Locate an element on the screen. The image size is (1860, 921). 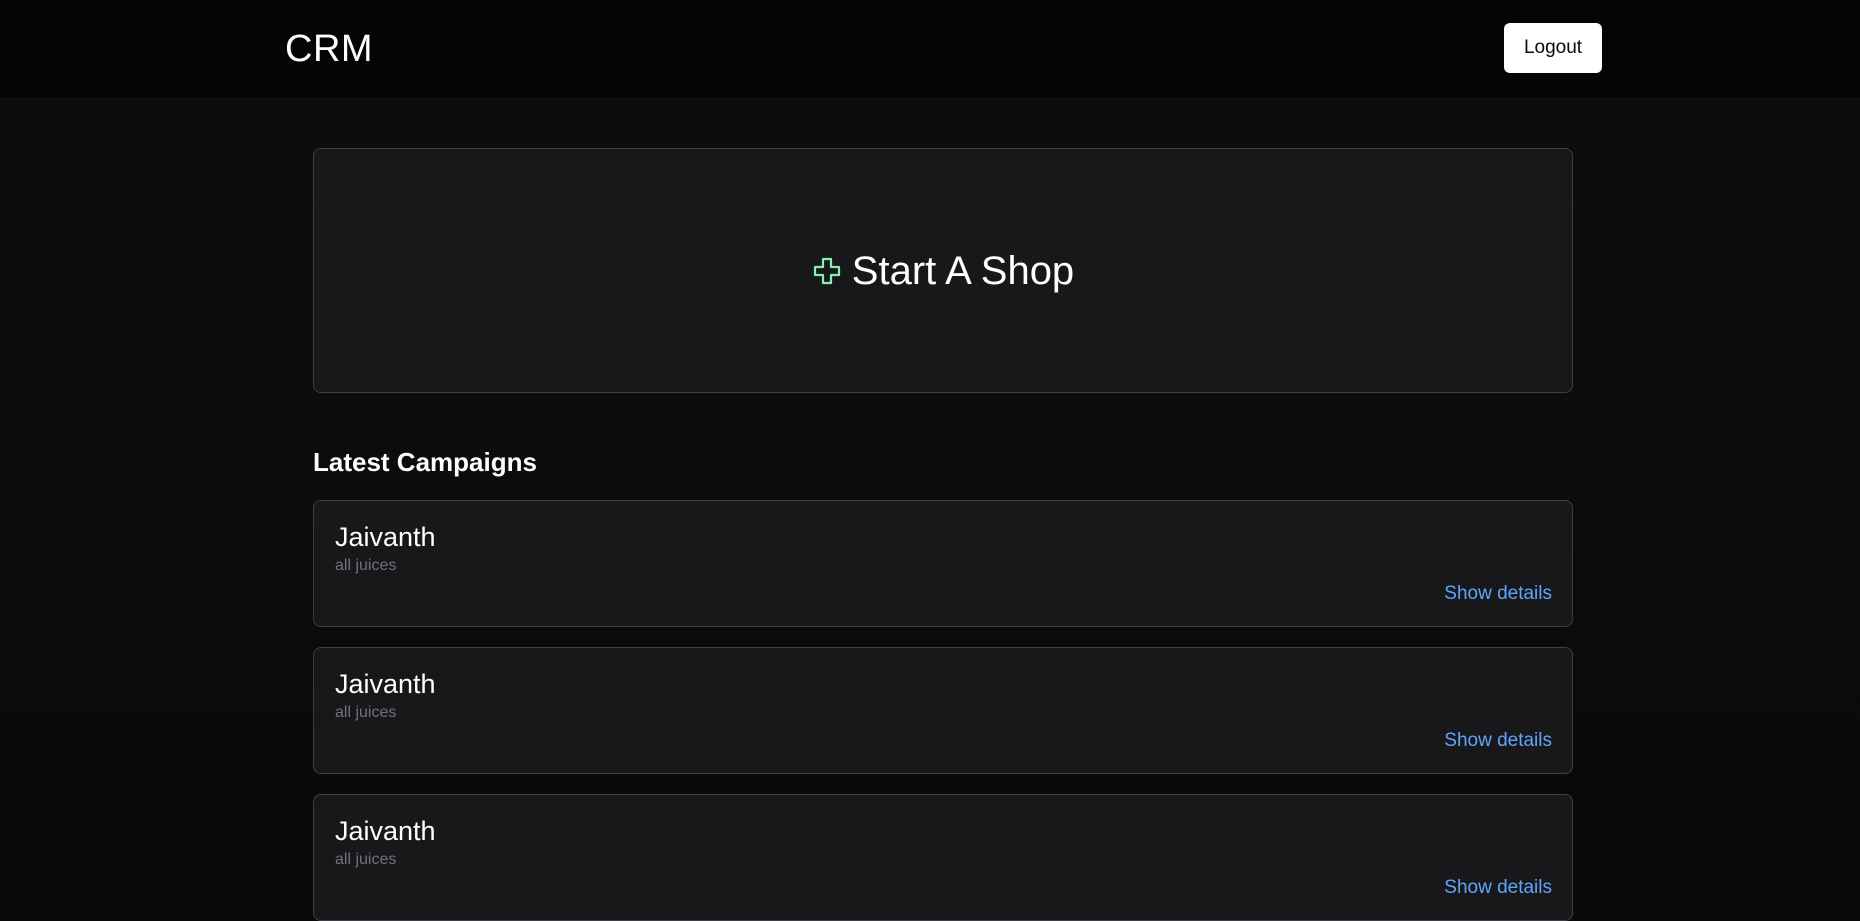
logout-button: Logout is located at coordinates (1553, 48).